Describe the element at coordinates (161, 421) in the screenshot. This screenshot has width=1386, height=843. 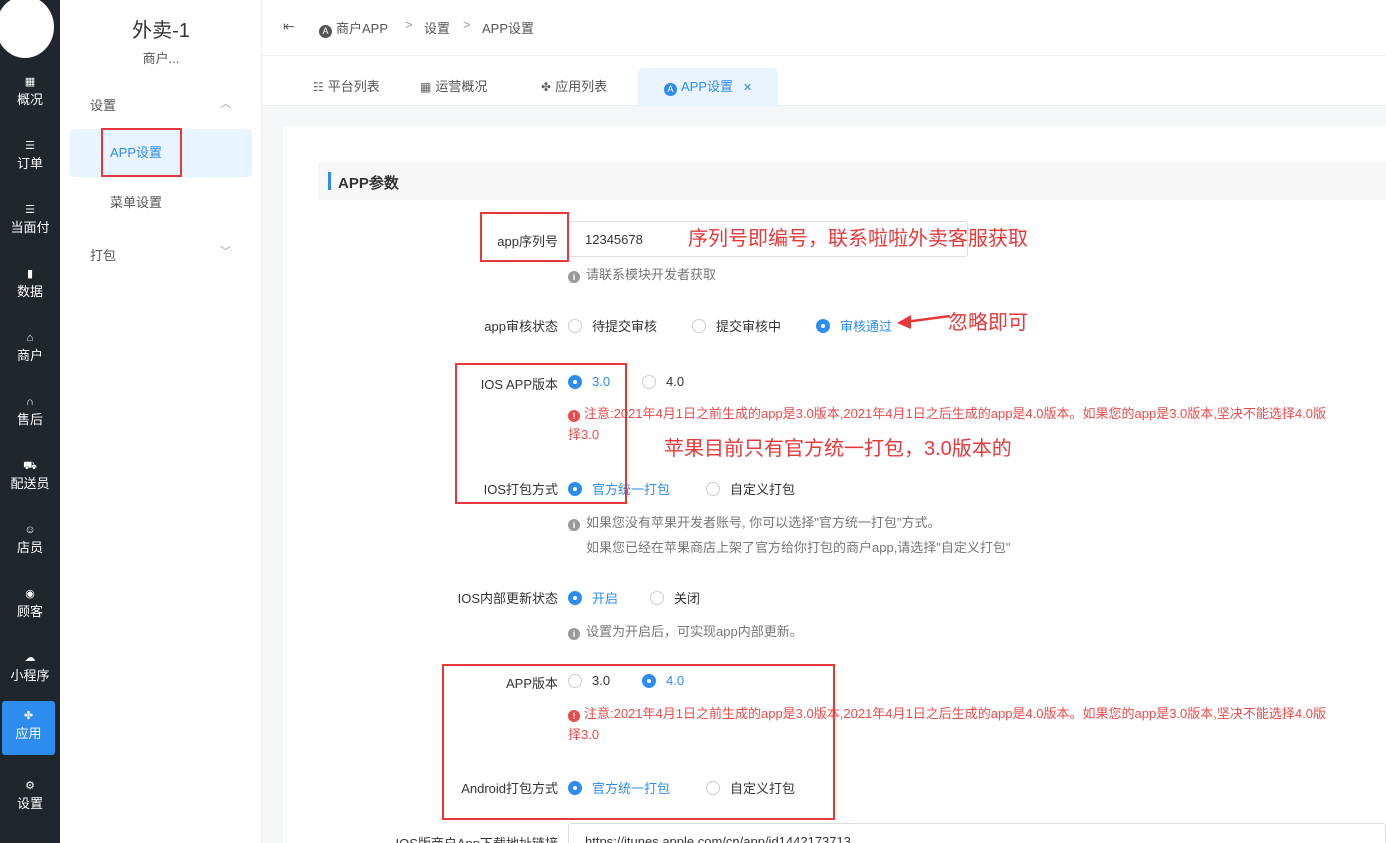
I see `sub-nav: 外卖-1 商户... 设置 ︿ APP设置 菜单设置 打包 ﹀` at that location.